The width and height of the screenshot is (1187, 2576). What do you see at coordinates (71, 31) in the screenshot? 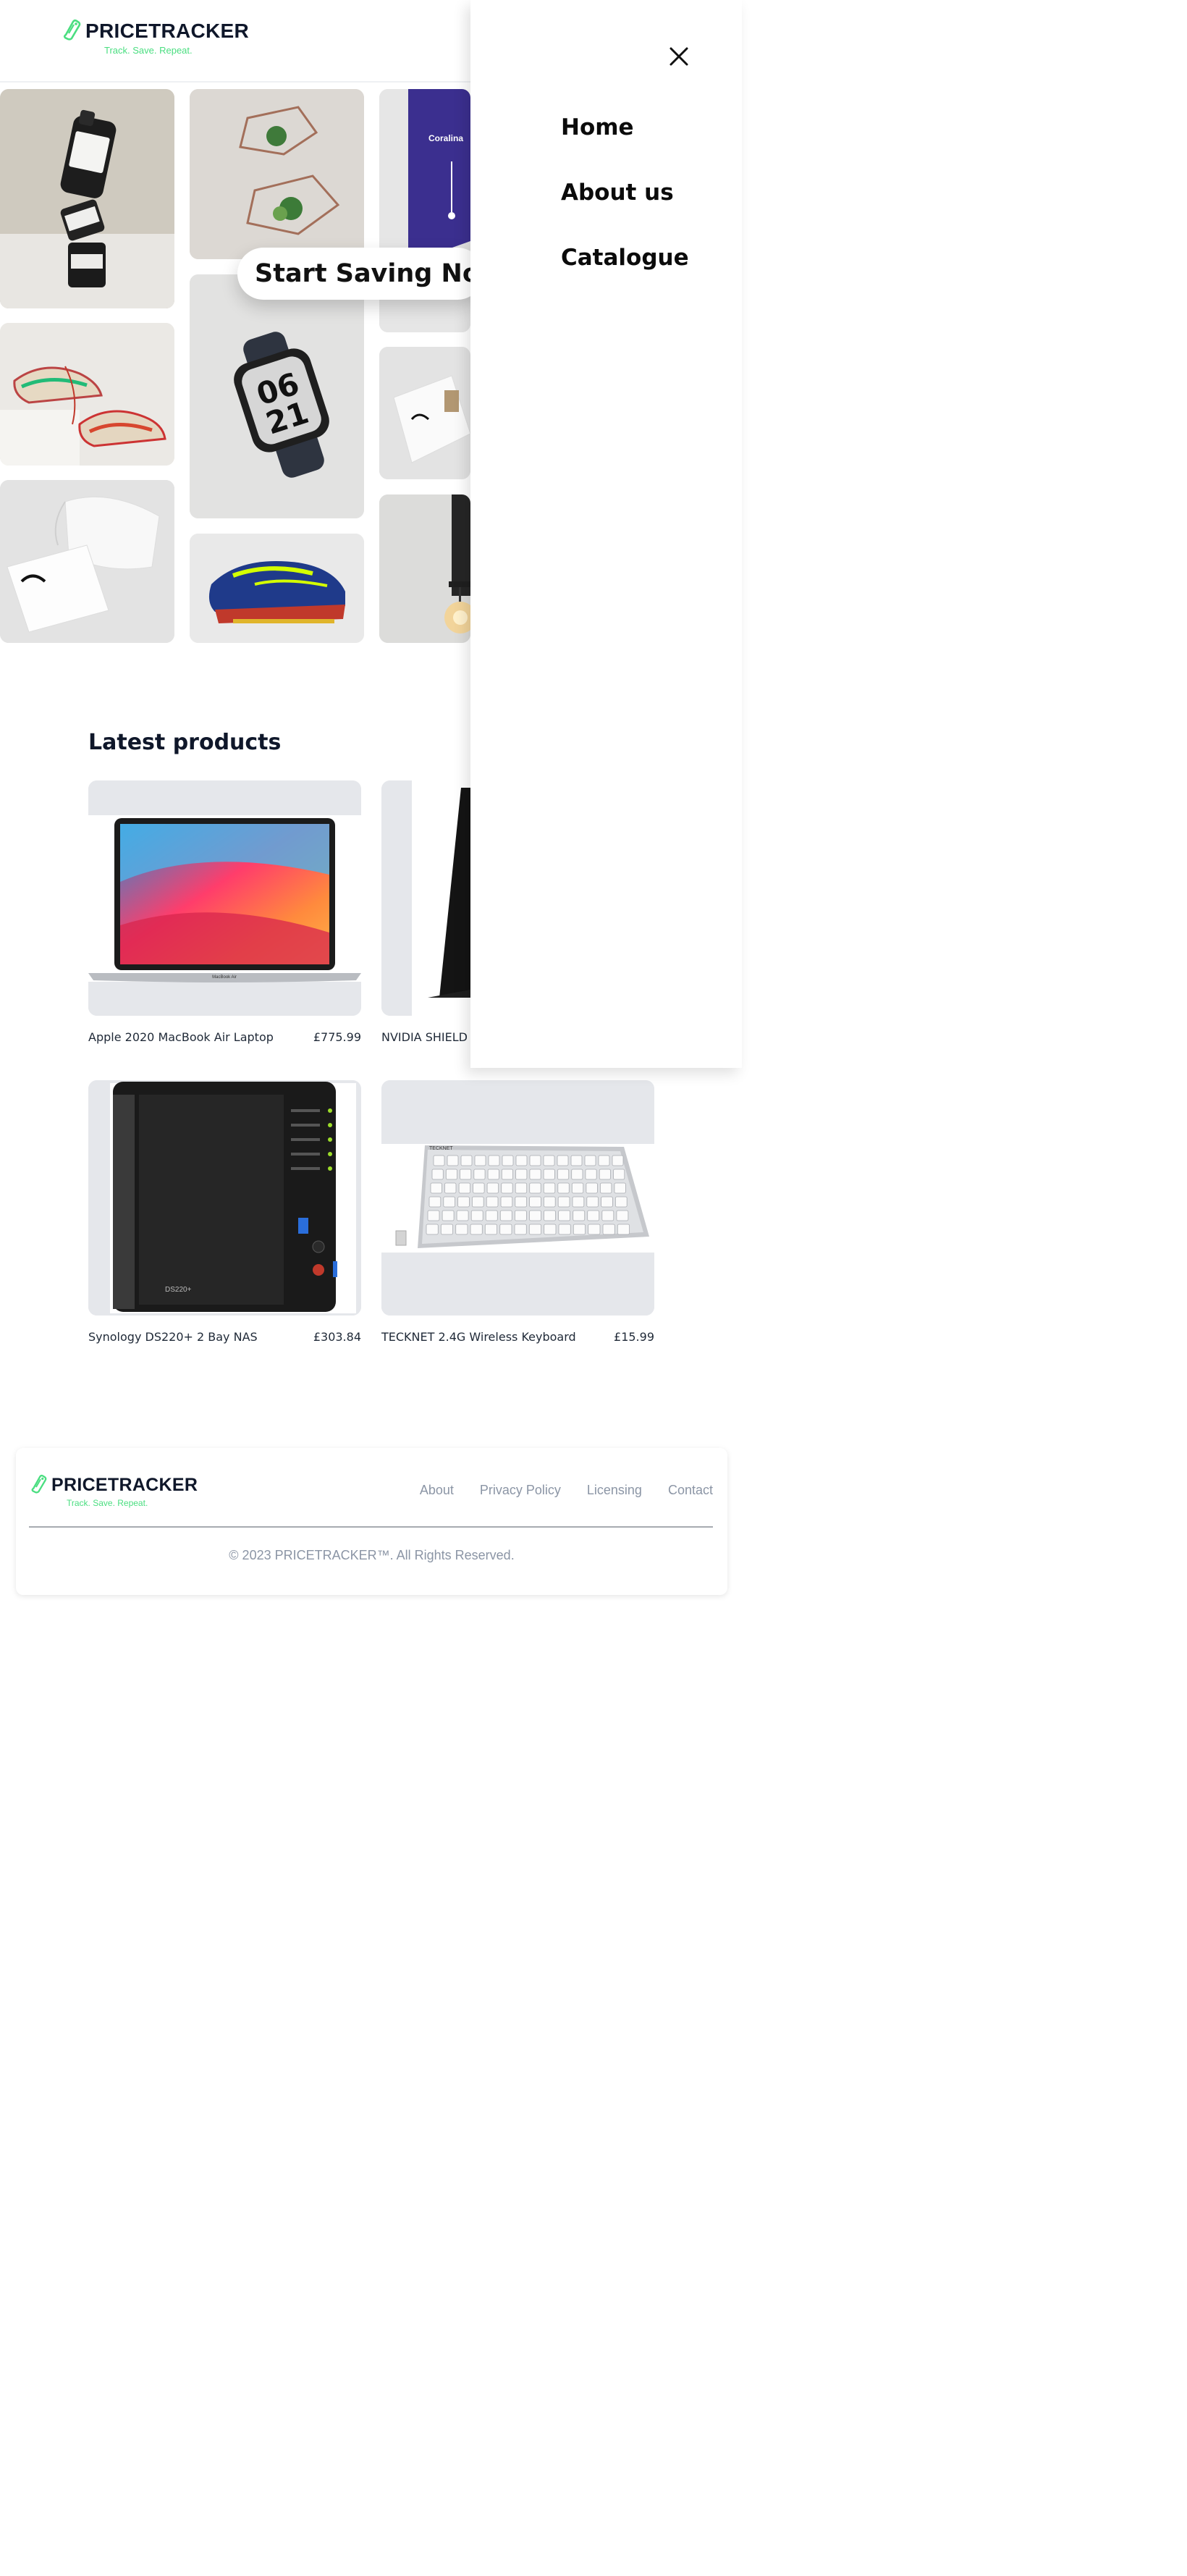
I see `price-tag-icon` at bounding box center [71, 31].